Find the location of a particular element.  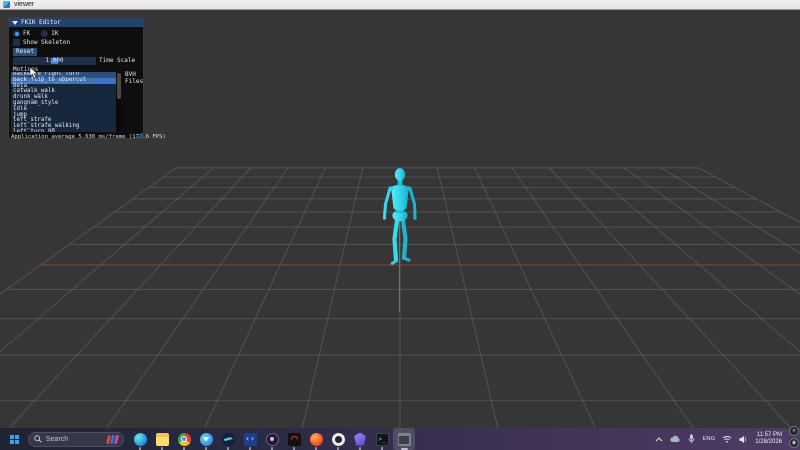

terminal-icon is located at coordinates (382, 439).